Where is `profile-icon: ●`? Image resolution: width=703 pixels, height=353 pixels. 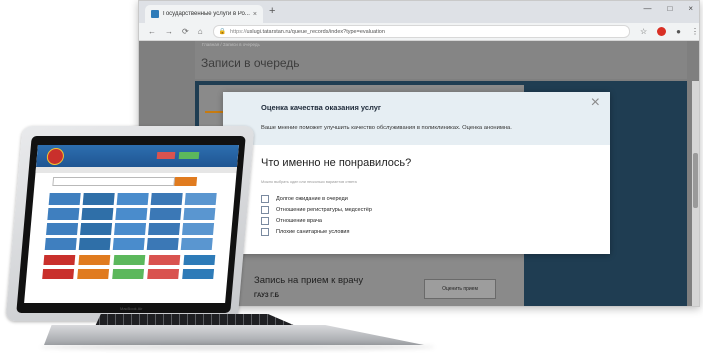
profile-icon: ● is located at coordinates (678, 31).